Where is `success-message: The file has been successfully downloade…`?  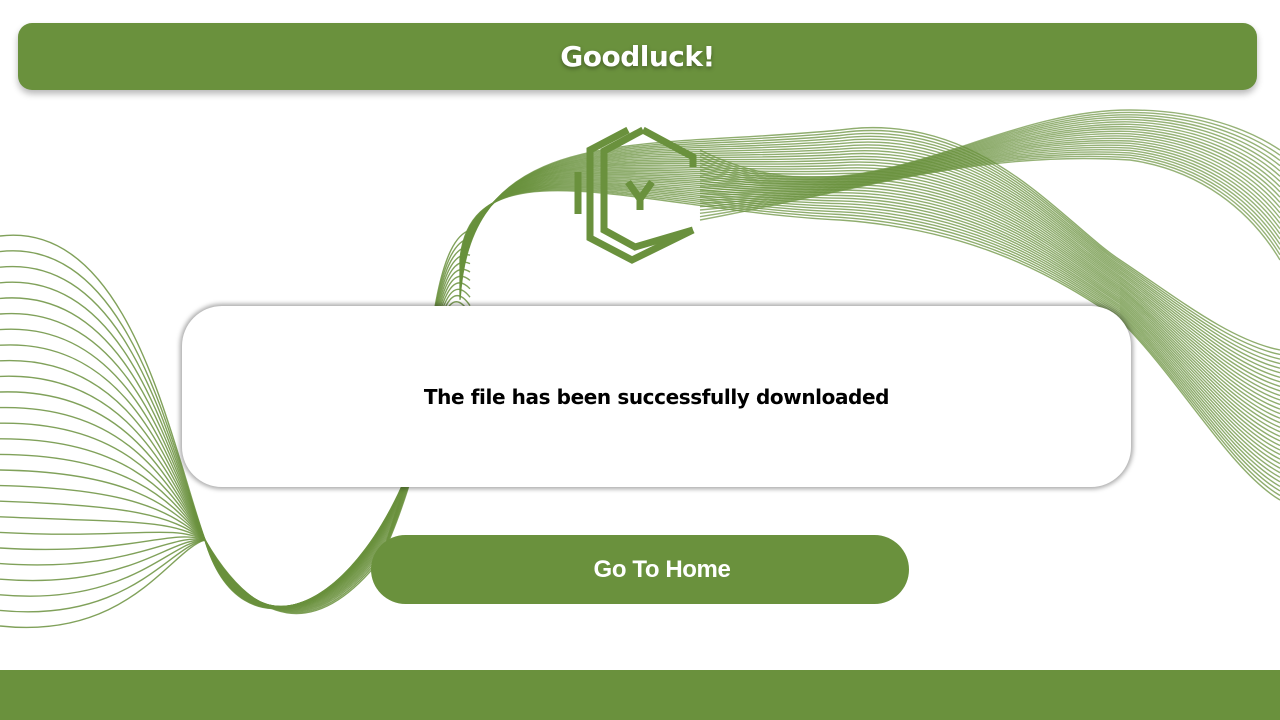 success-message: The file has been successfully downloade… is located at coordinates (656, 396).